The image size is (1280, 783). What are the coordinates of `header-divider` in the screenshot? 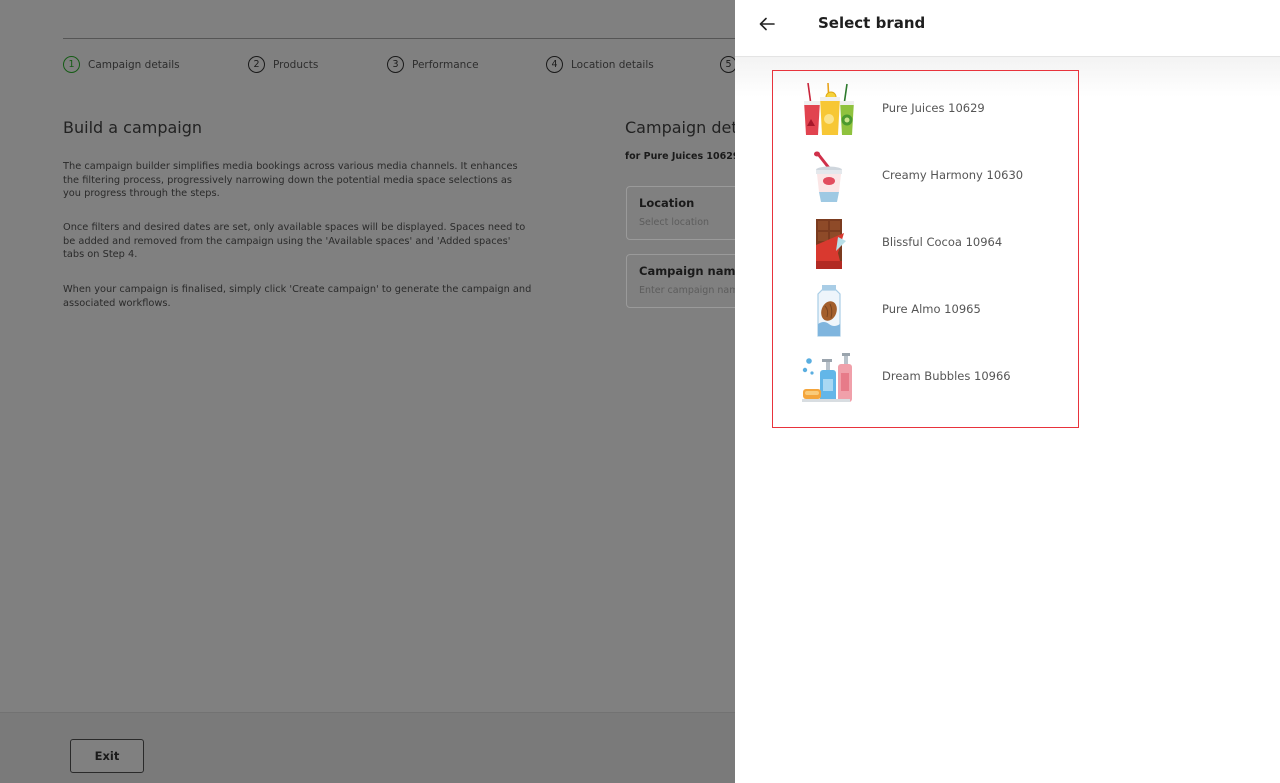 It's located at (403, 38).